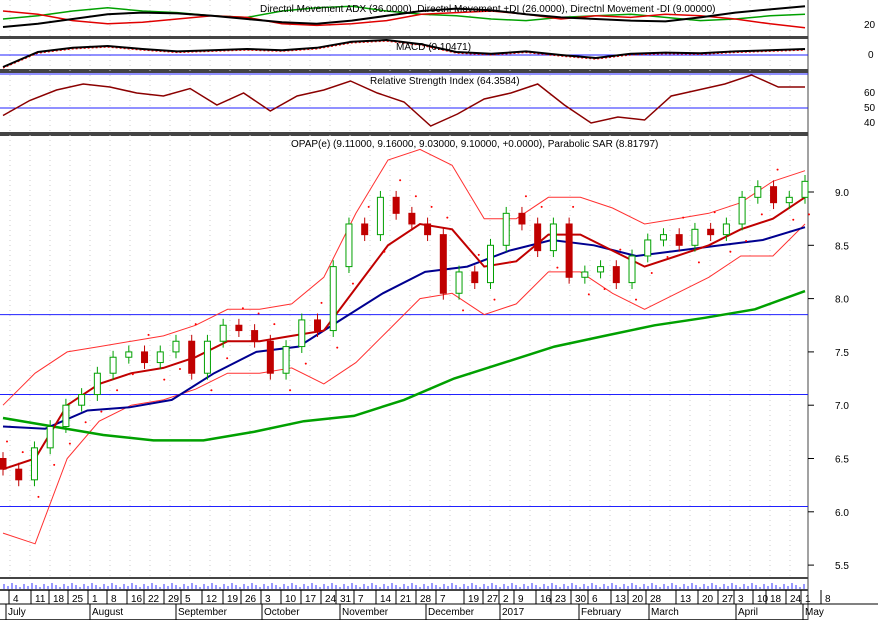 Image resolution: width=878 pixels, height=620 pixels. I want to click on macd-title: MACD (0.10471), so click(434, 47).